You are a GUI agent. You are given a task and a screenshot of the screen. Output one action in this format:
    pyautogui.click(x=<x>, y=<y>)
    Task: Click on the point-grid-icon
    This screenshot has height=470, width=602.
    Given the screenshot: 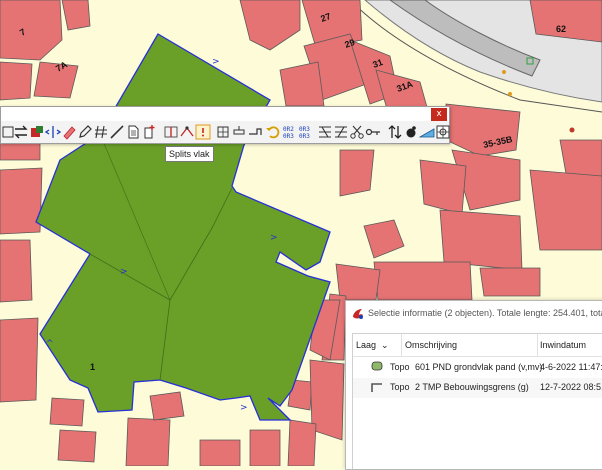 What is the action you would take?
    pyautogui.click(x=223, y=132)
    